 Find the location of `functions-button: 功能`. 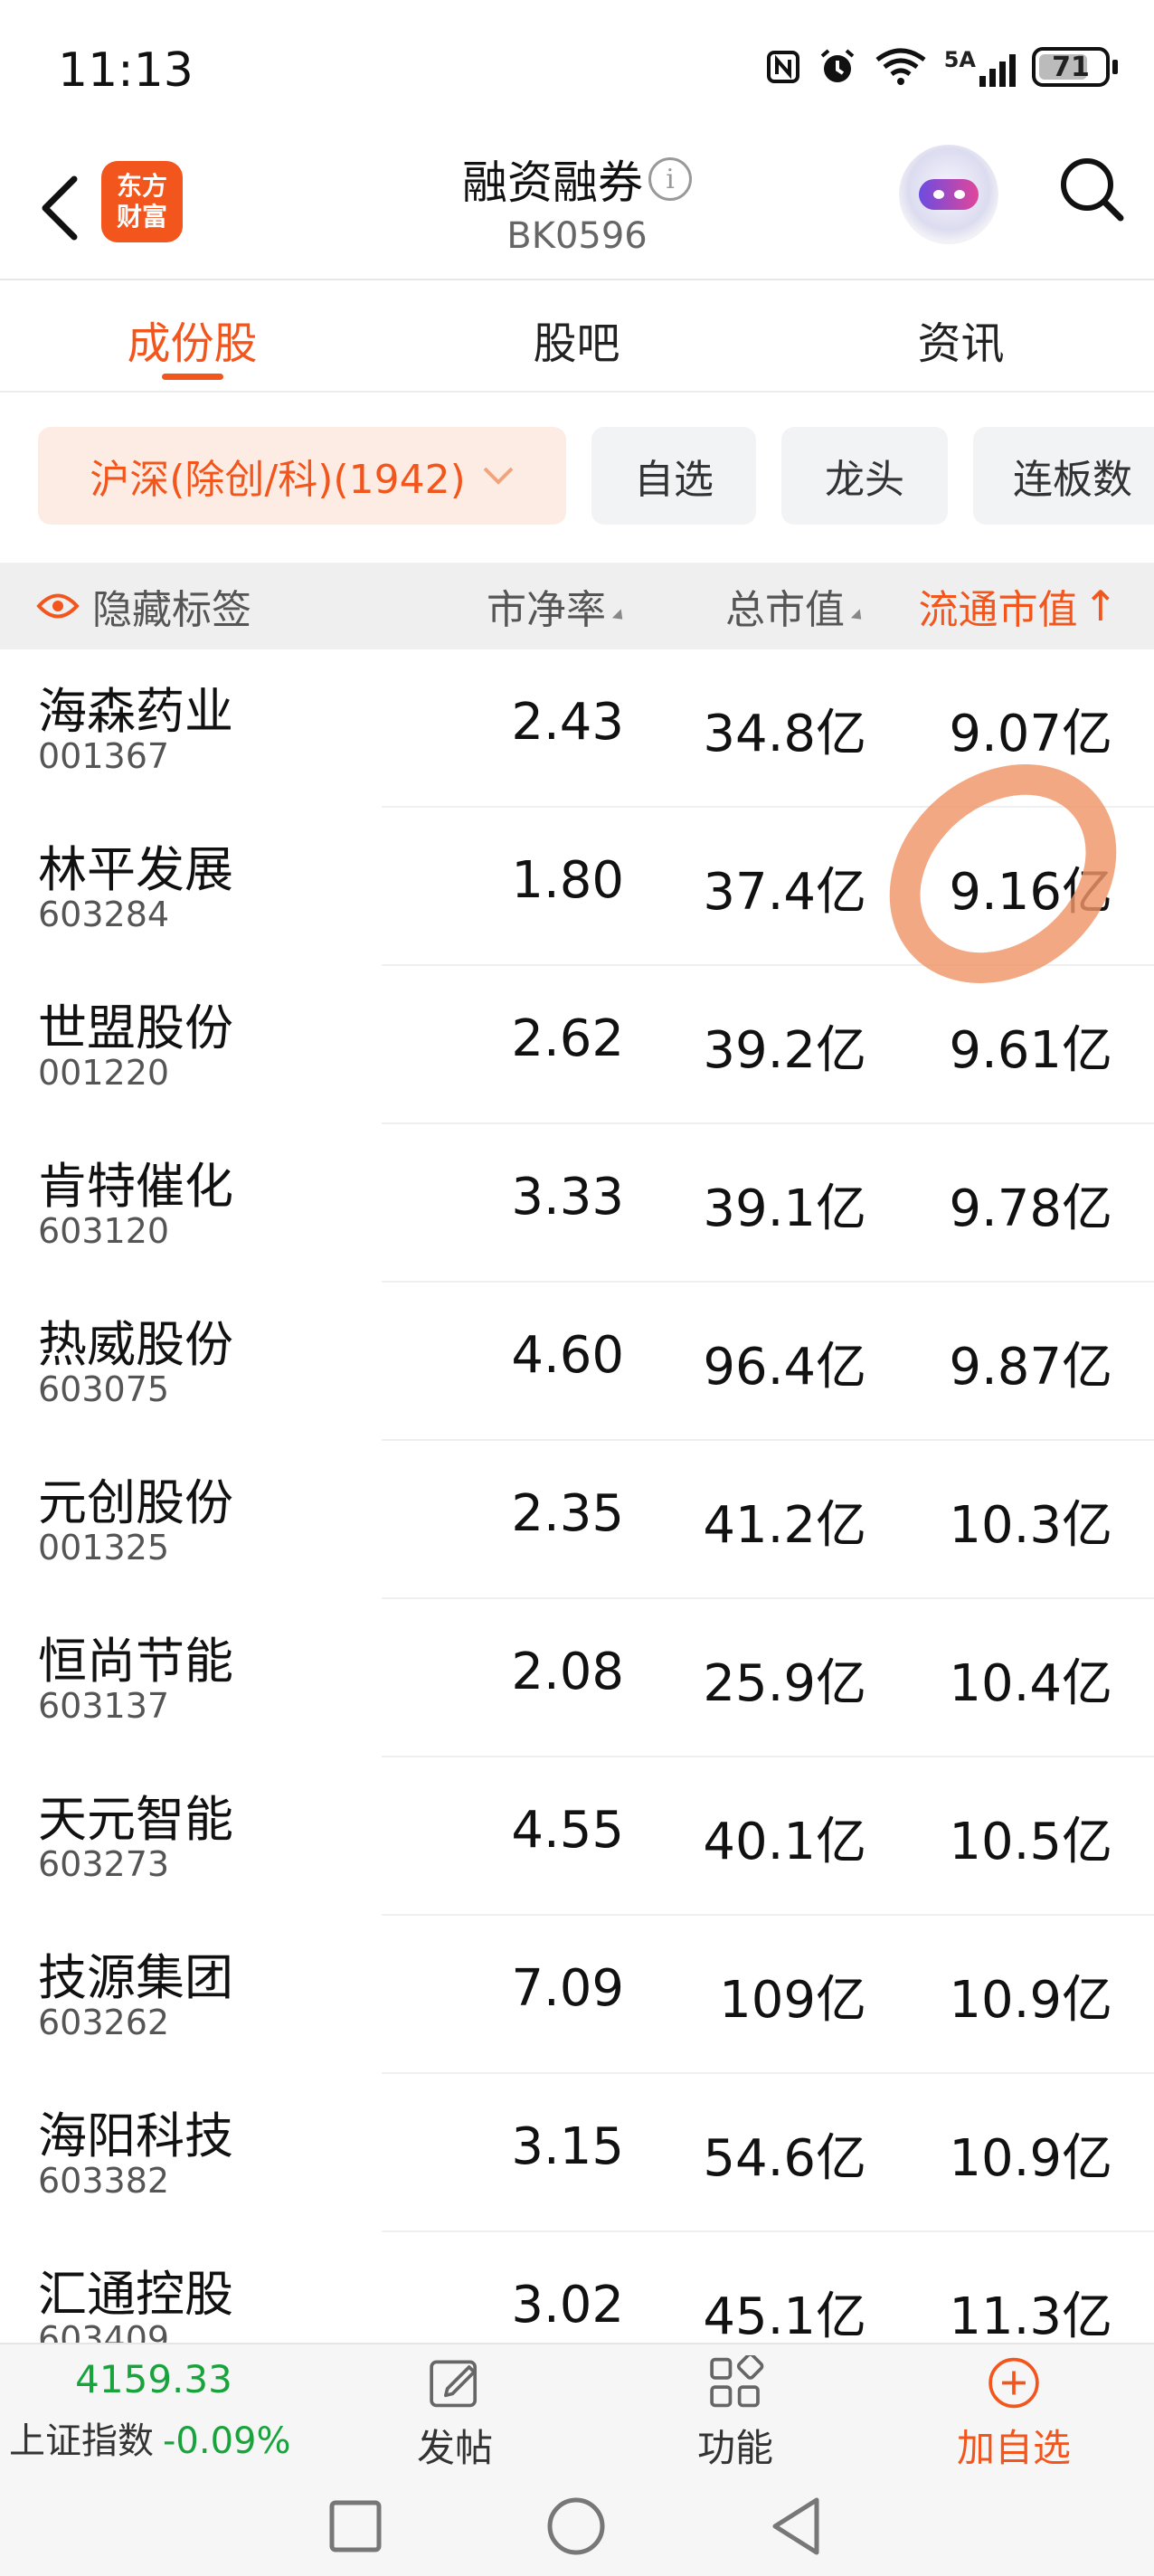

functions-button: 功能 is located at coordinates (735, 2414).